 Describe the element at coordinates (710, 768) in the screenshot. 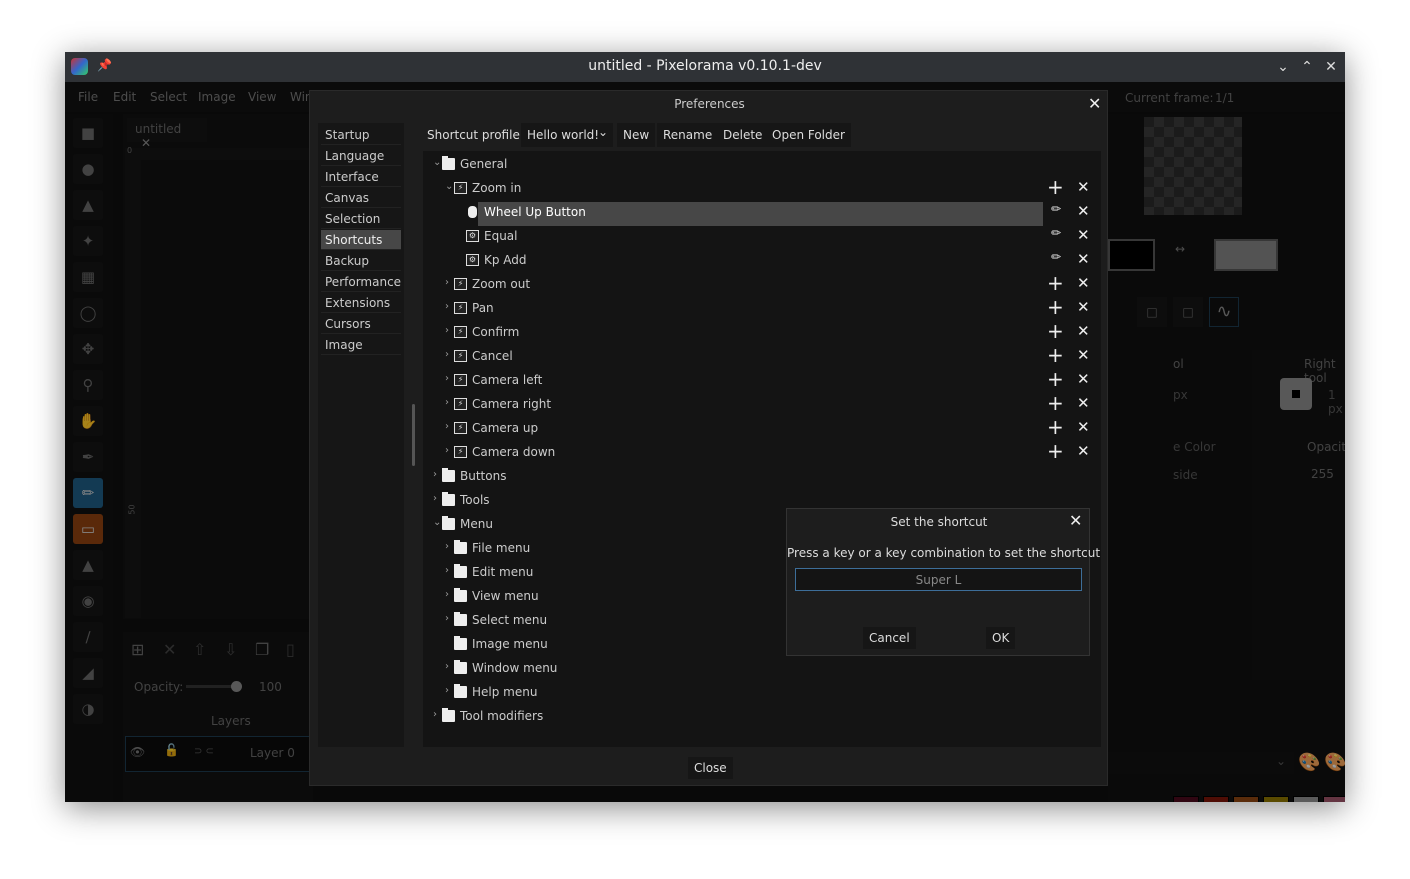

I see `close-button: Close` at that location.